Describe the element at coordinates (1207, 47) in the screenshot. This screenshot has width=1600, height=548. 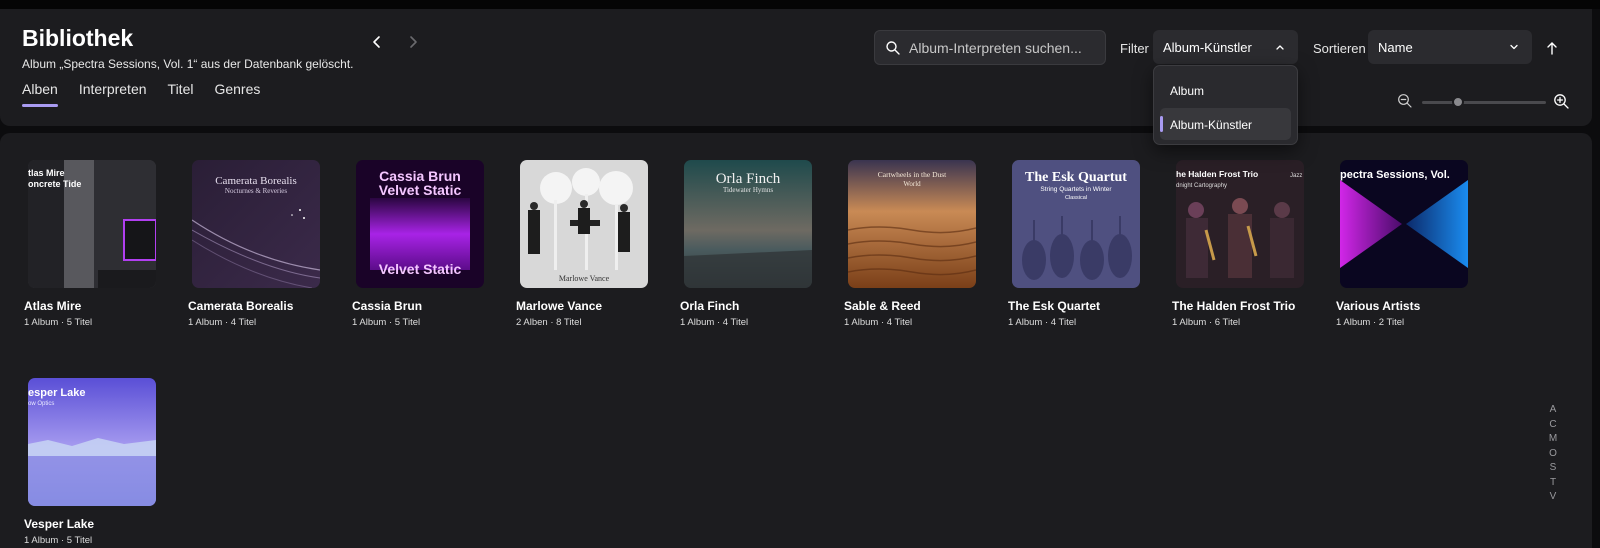
I see `filter-selected-value: Album-Künstler` at that location.